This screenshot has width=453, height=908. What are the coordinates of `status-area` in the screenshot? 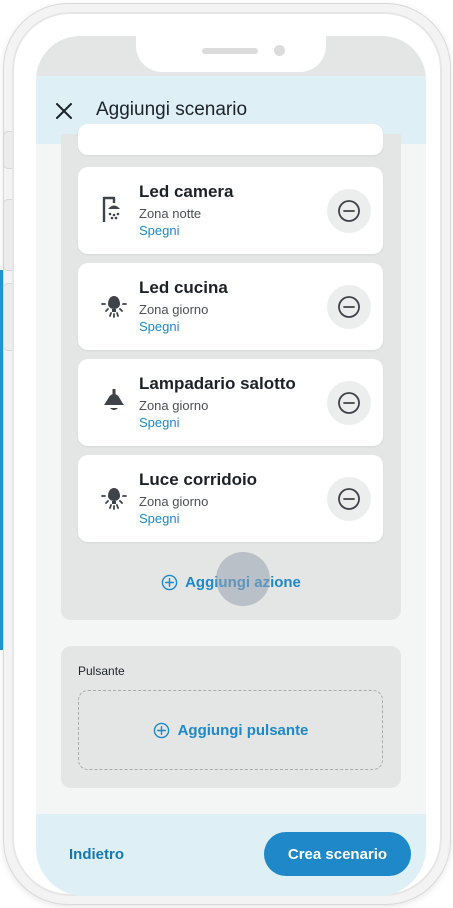 It's located at (231, 56).